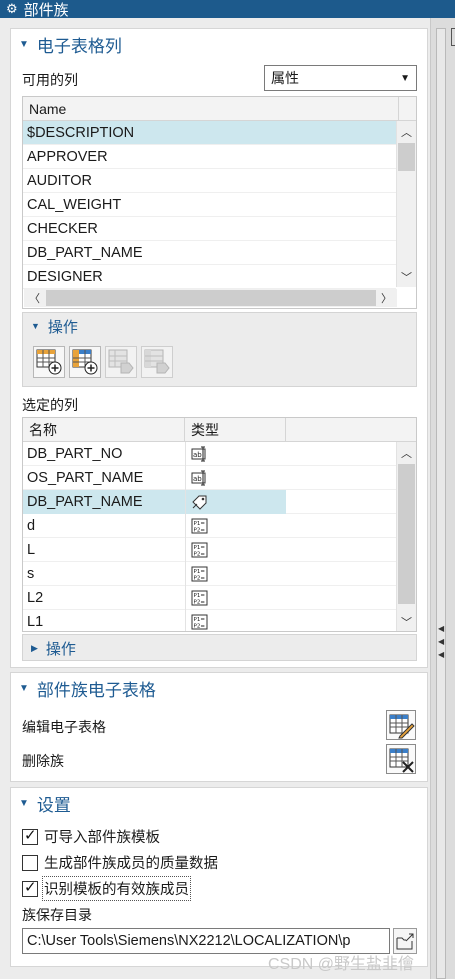 The width and height of the screenshot is (455, 979). Describe the element at coordinates (24, 688) in the screenshot. I see `expand-triangle-icon: ▼` at that location.